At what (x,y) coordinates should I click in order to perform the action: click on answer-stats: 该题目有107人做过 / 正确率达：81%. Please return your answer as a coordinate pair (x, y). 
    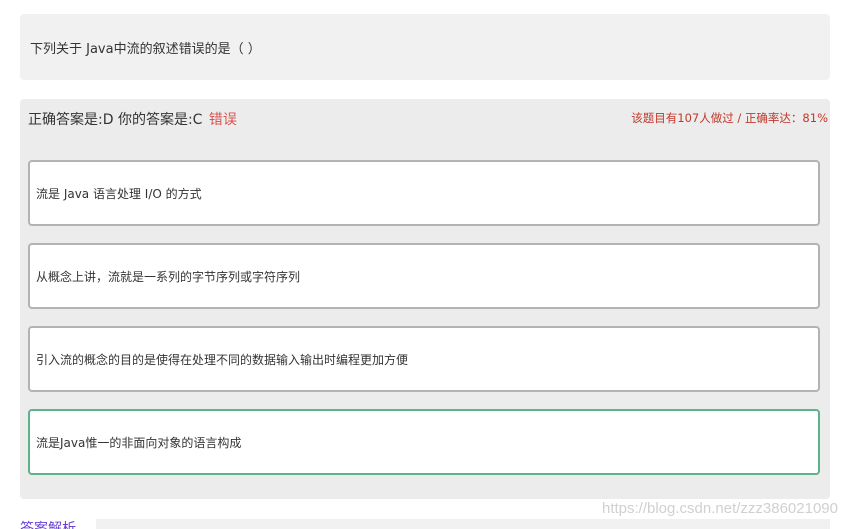
    Looking at the image, I should click on (729, 118).